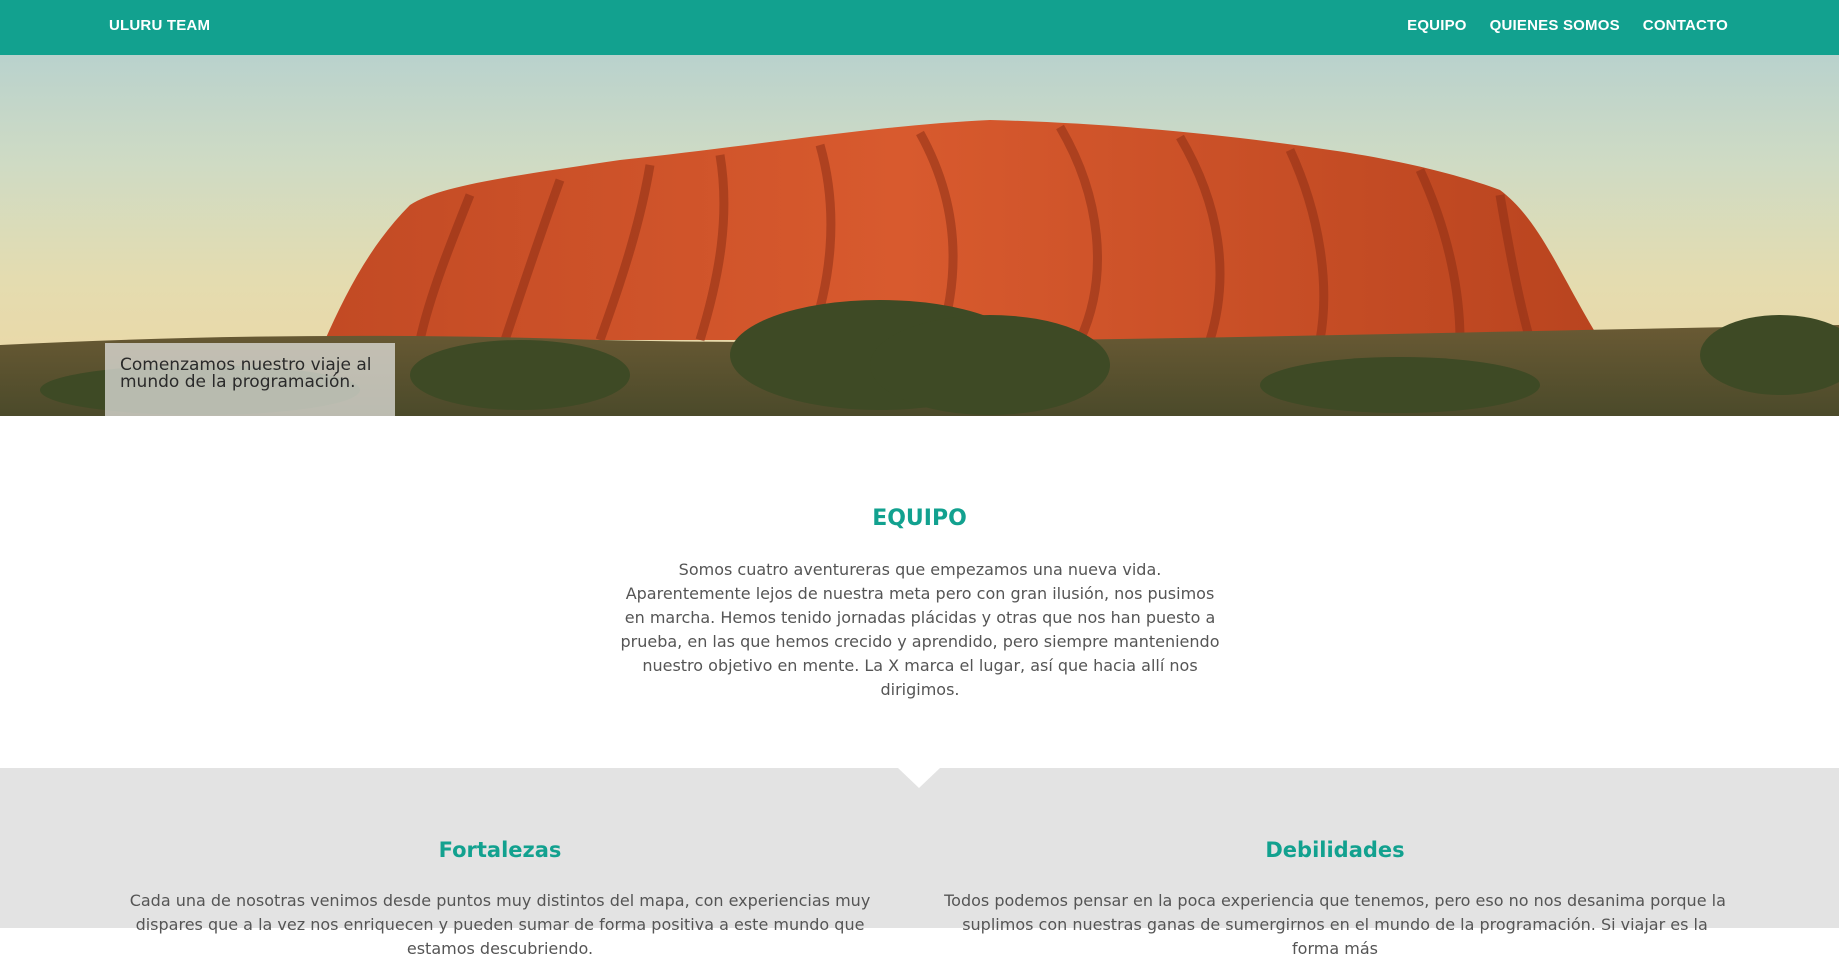  Describe the element at coordinates (919, 518) in the screenshot. I see `team-title: EQUIPO` at that location.